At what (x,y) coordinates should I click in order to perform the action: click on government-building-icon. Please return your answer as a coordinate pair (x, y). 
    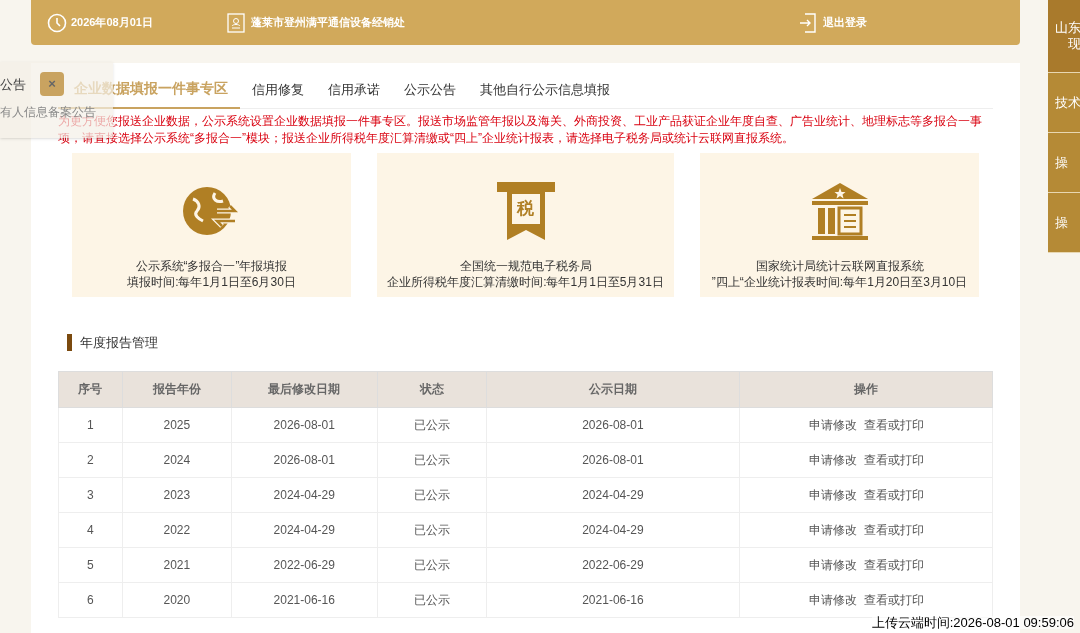
    Looking at the image, I should click on (839, 211).